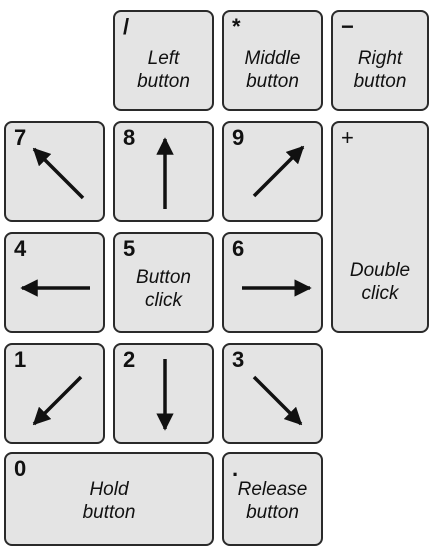 The width and height of the screenshot is (431, 548). I want to click on key-char: *, so click(236, 26).